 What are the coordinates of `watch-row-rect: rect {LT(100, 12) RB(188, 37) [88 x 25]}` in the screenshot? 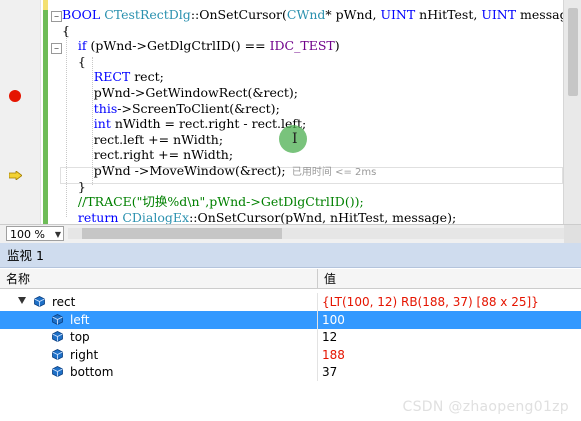 It's located at (290, 302).